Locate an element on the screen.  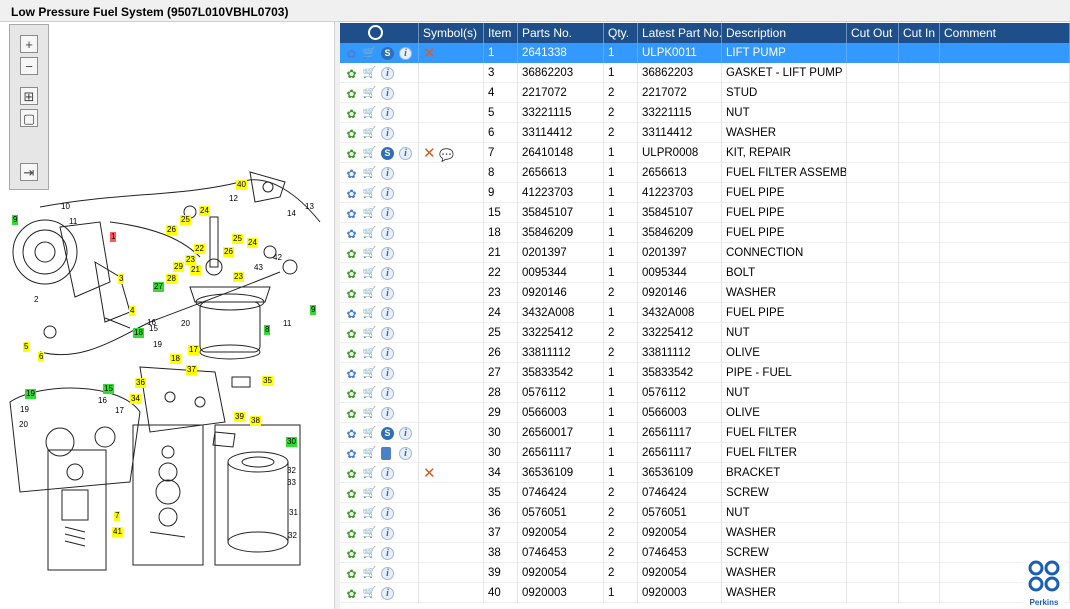
table-row: ✿ 🛒 i 35 0746424 2 0746424 SCREW is located at coordinates (705, 493).